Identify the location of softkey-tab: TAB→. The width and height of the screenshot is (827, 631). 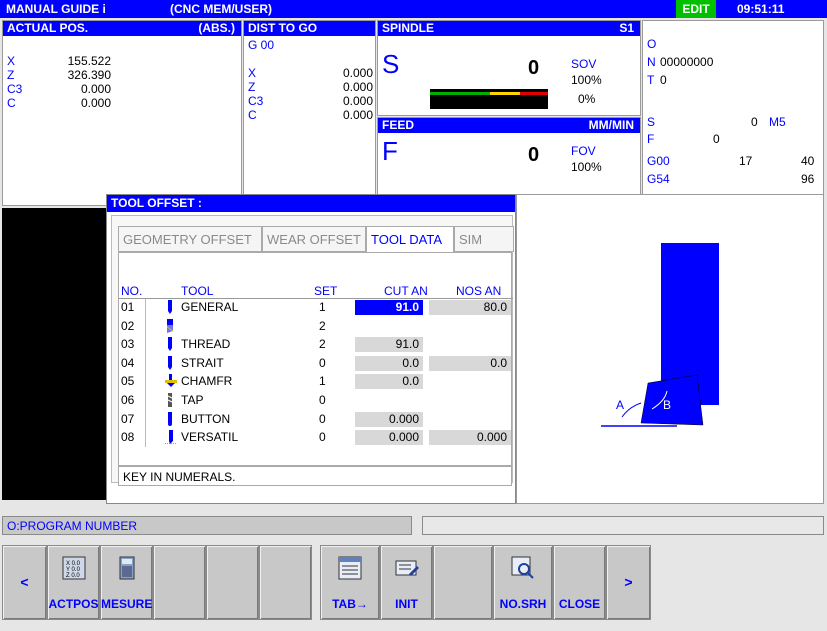
(350, 582).